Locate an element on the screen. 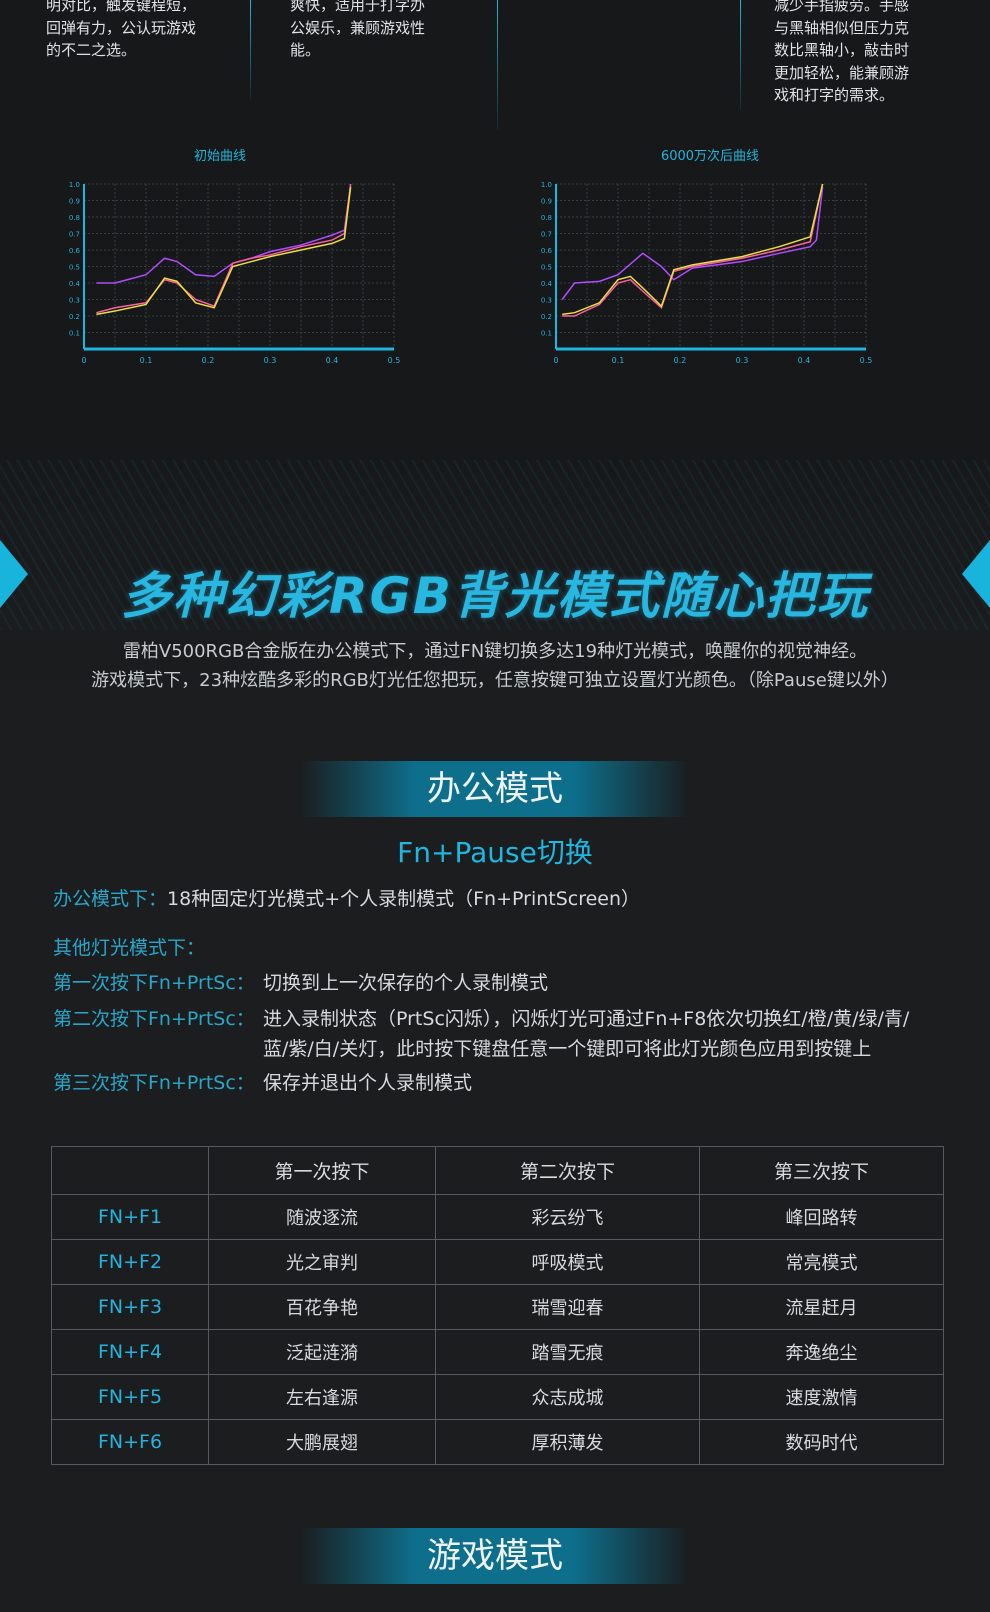  table-row: FN+F2 光之审判 呼吸模式 常亮模式 is located at coordinates (497, 1262).